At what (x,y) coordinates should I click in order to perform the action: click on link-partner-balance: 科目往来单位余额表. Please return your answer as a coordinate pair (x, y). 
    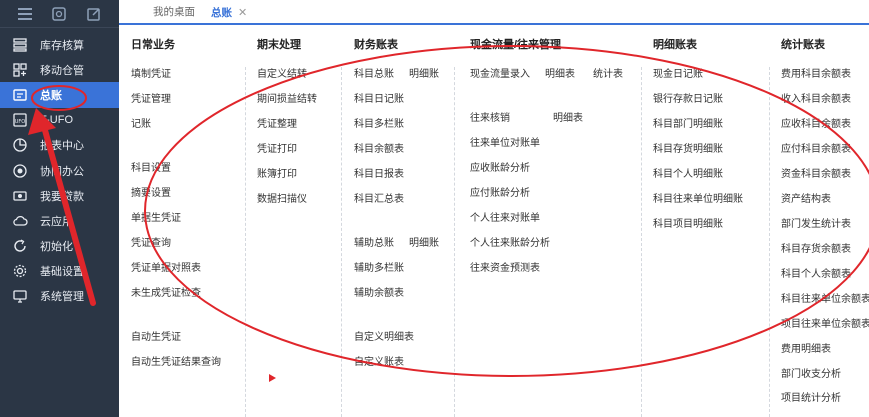
    Looking at the image, I should click on (825, 297).